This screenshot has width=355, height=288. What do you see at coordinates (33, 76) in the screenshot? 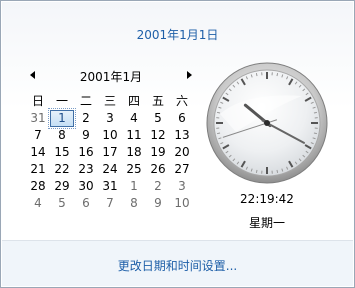
I see `chevron-left-icon` at bounding box center [33, 76].